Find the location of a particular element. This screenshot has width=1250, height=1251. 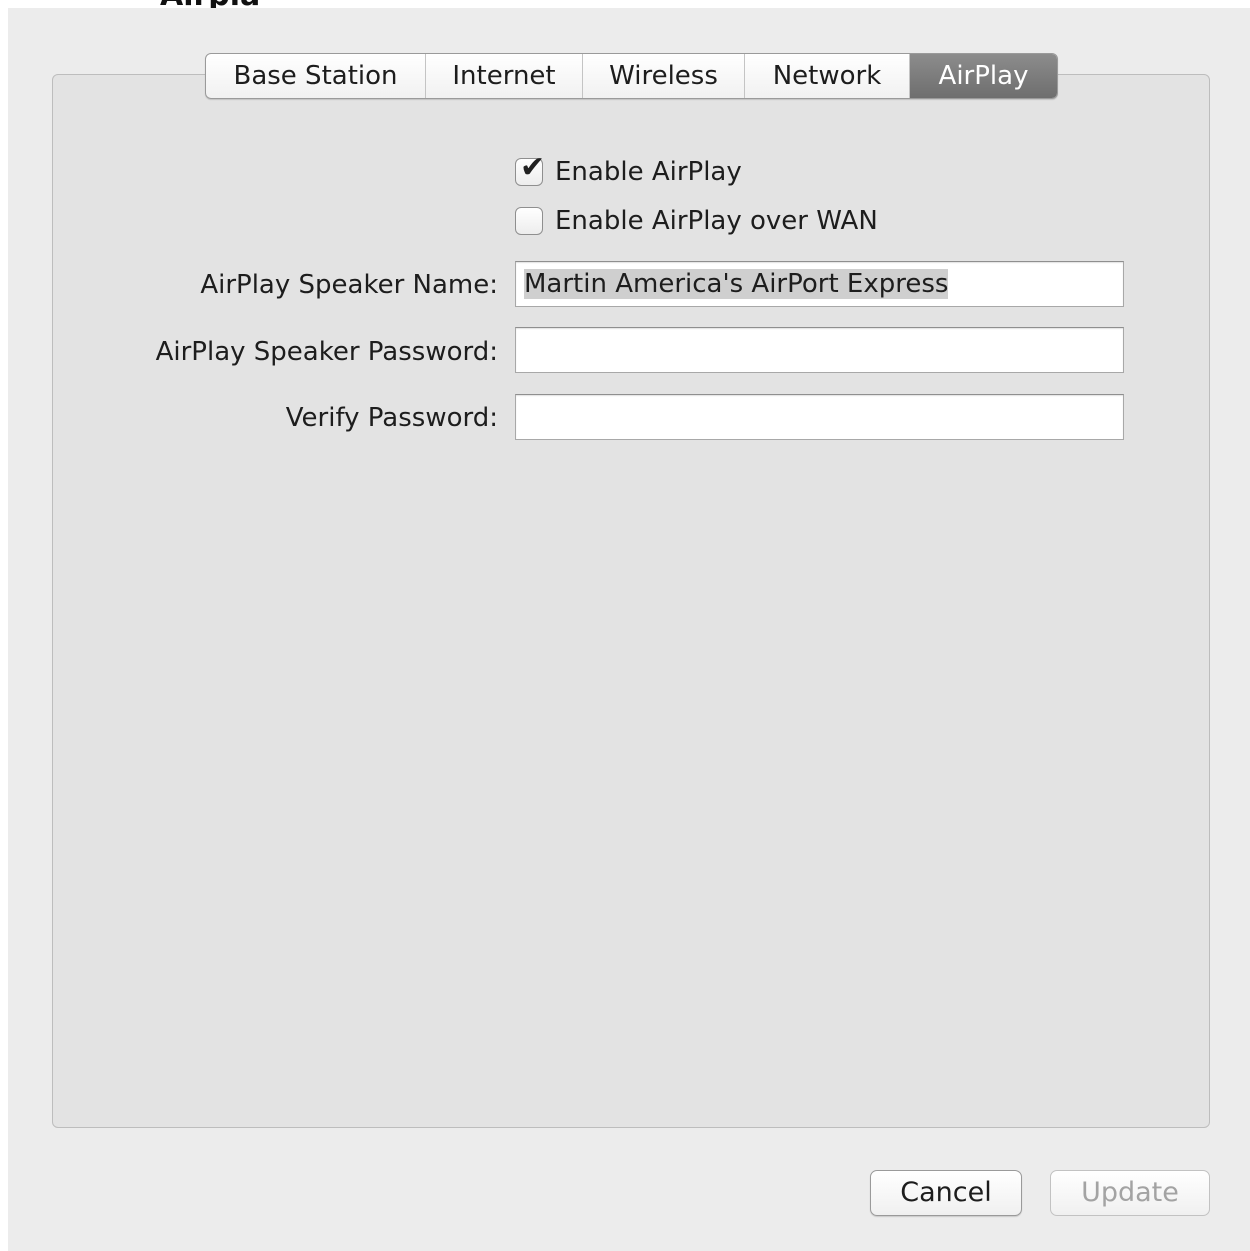

tab-base-station: Base Station is located at coordinates (316, 76).